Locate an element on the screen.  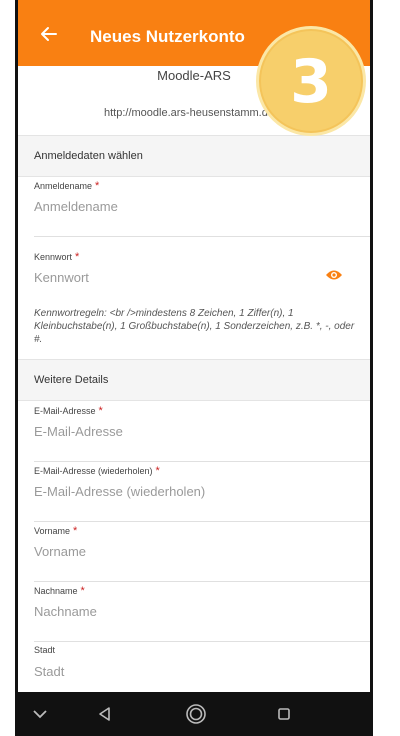
email-repeat-input: E-Mail-Adresse (wiederholen) is located at coordinates (119, 491).